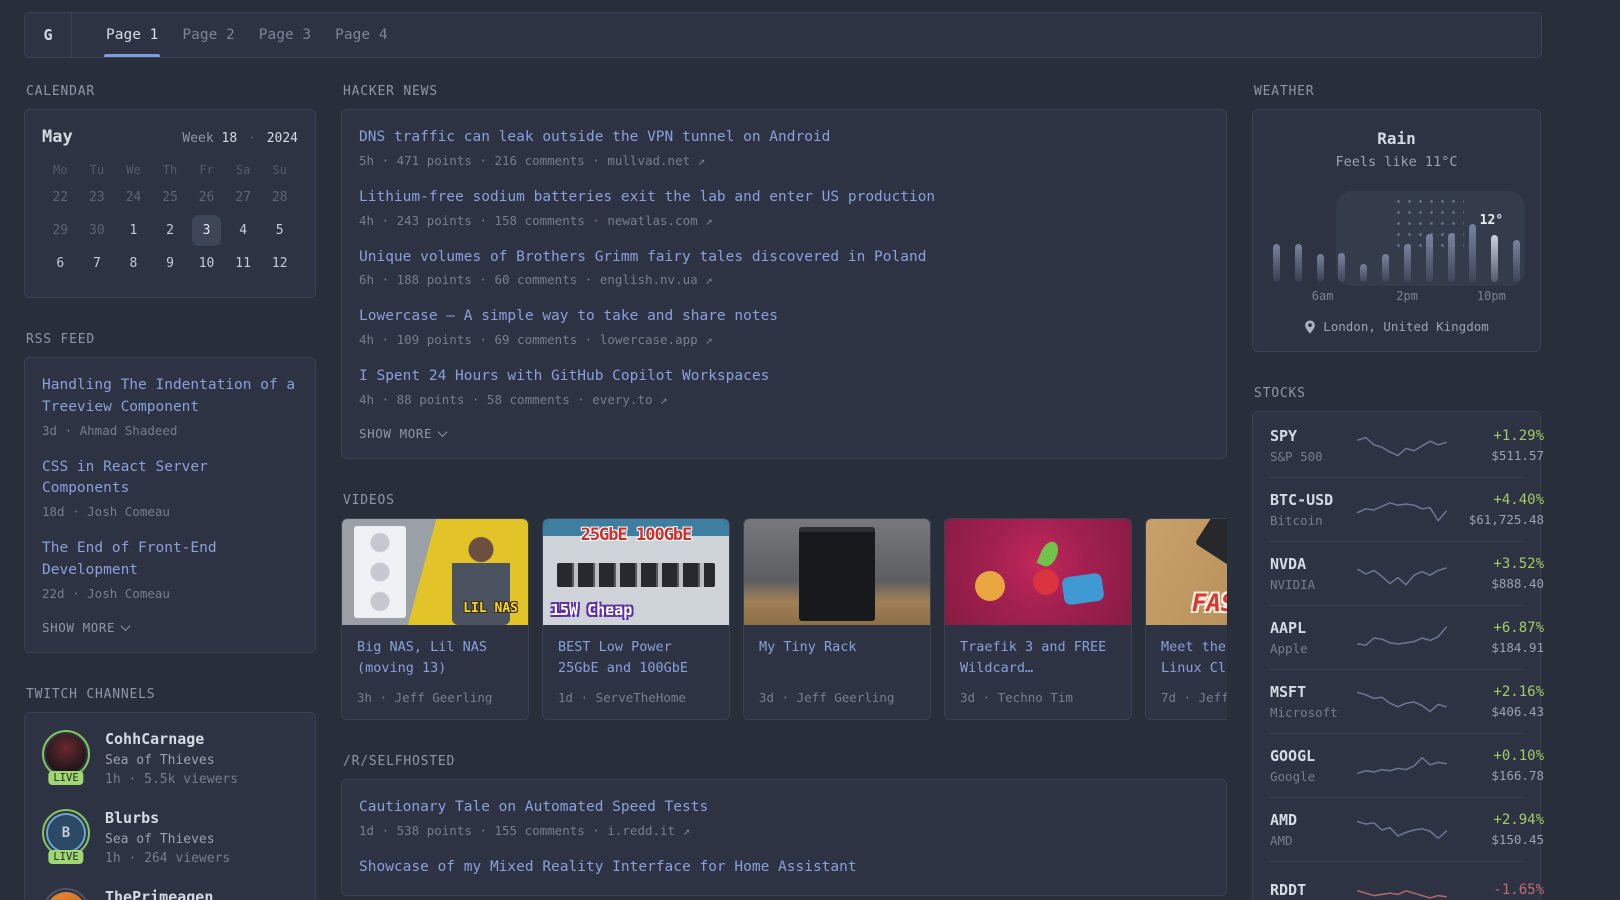 The image size is (1620, 900). I want to click on stock-row: GOOGL Google +0.10% $166.78, so click(1407, 765).